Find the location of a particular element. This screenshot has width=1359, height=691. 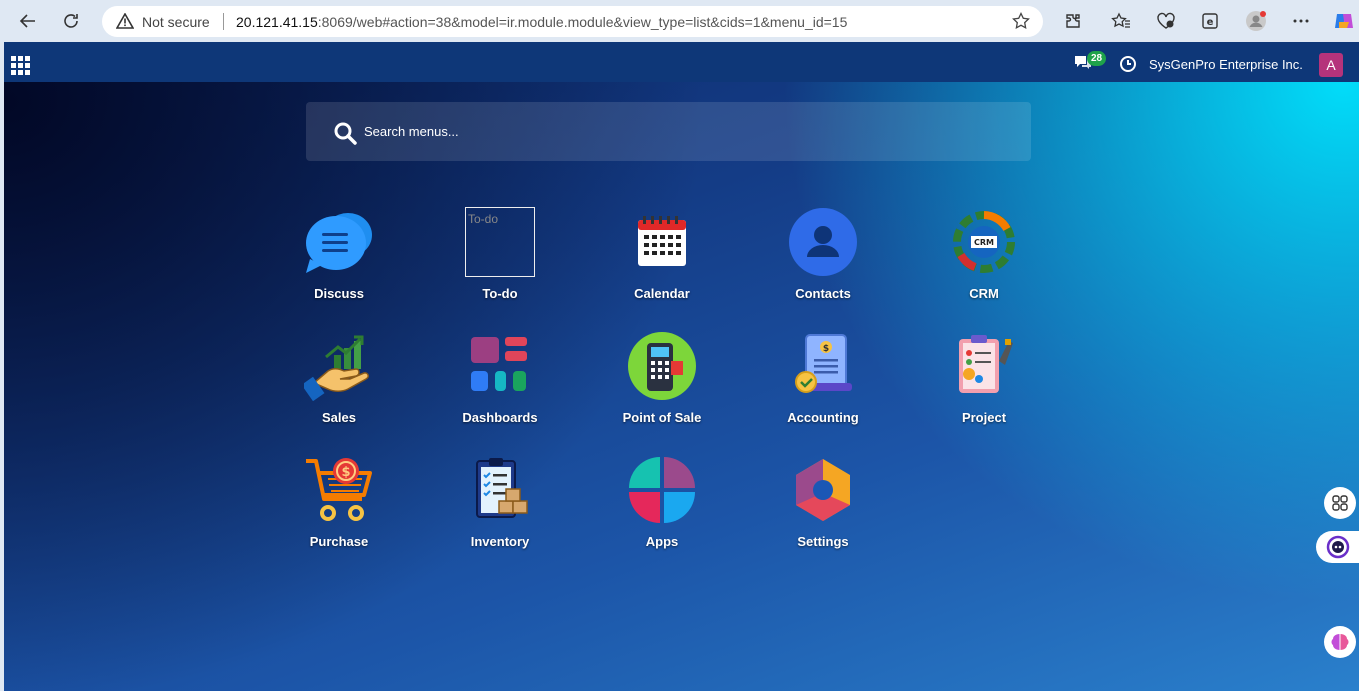

image-alt-text: To-do is located at coordinates (483, 219).